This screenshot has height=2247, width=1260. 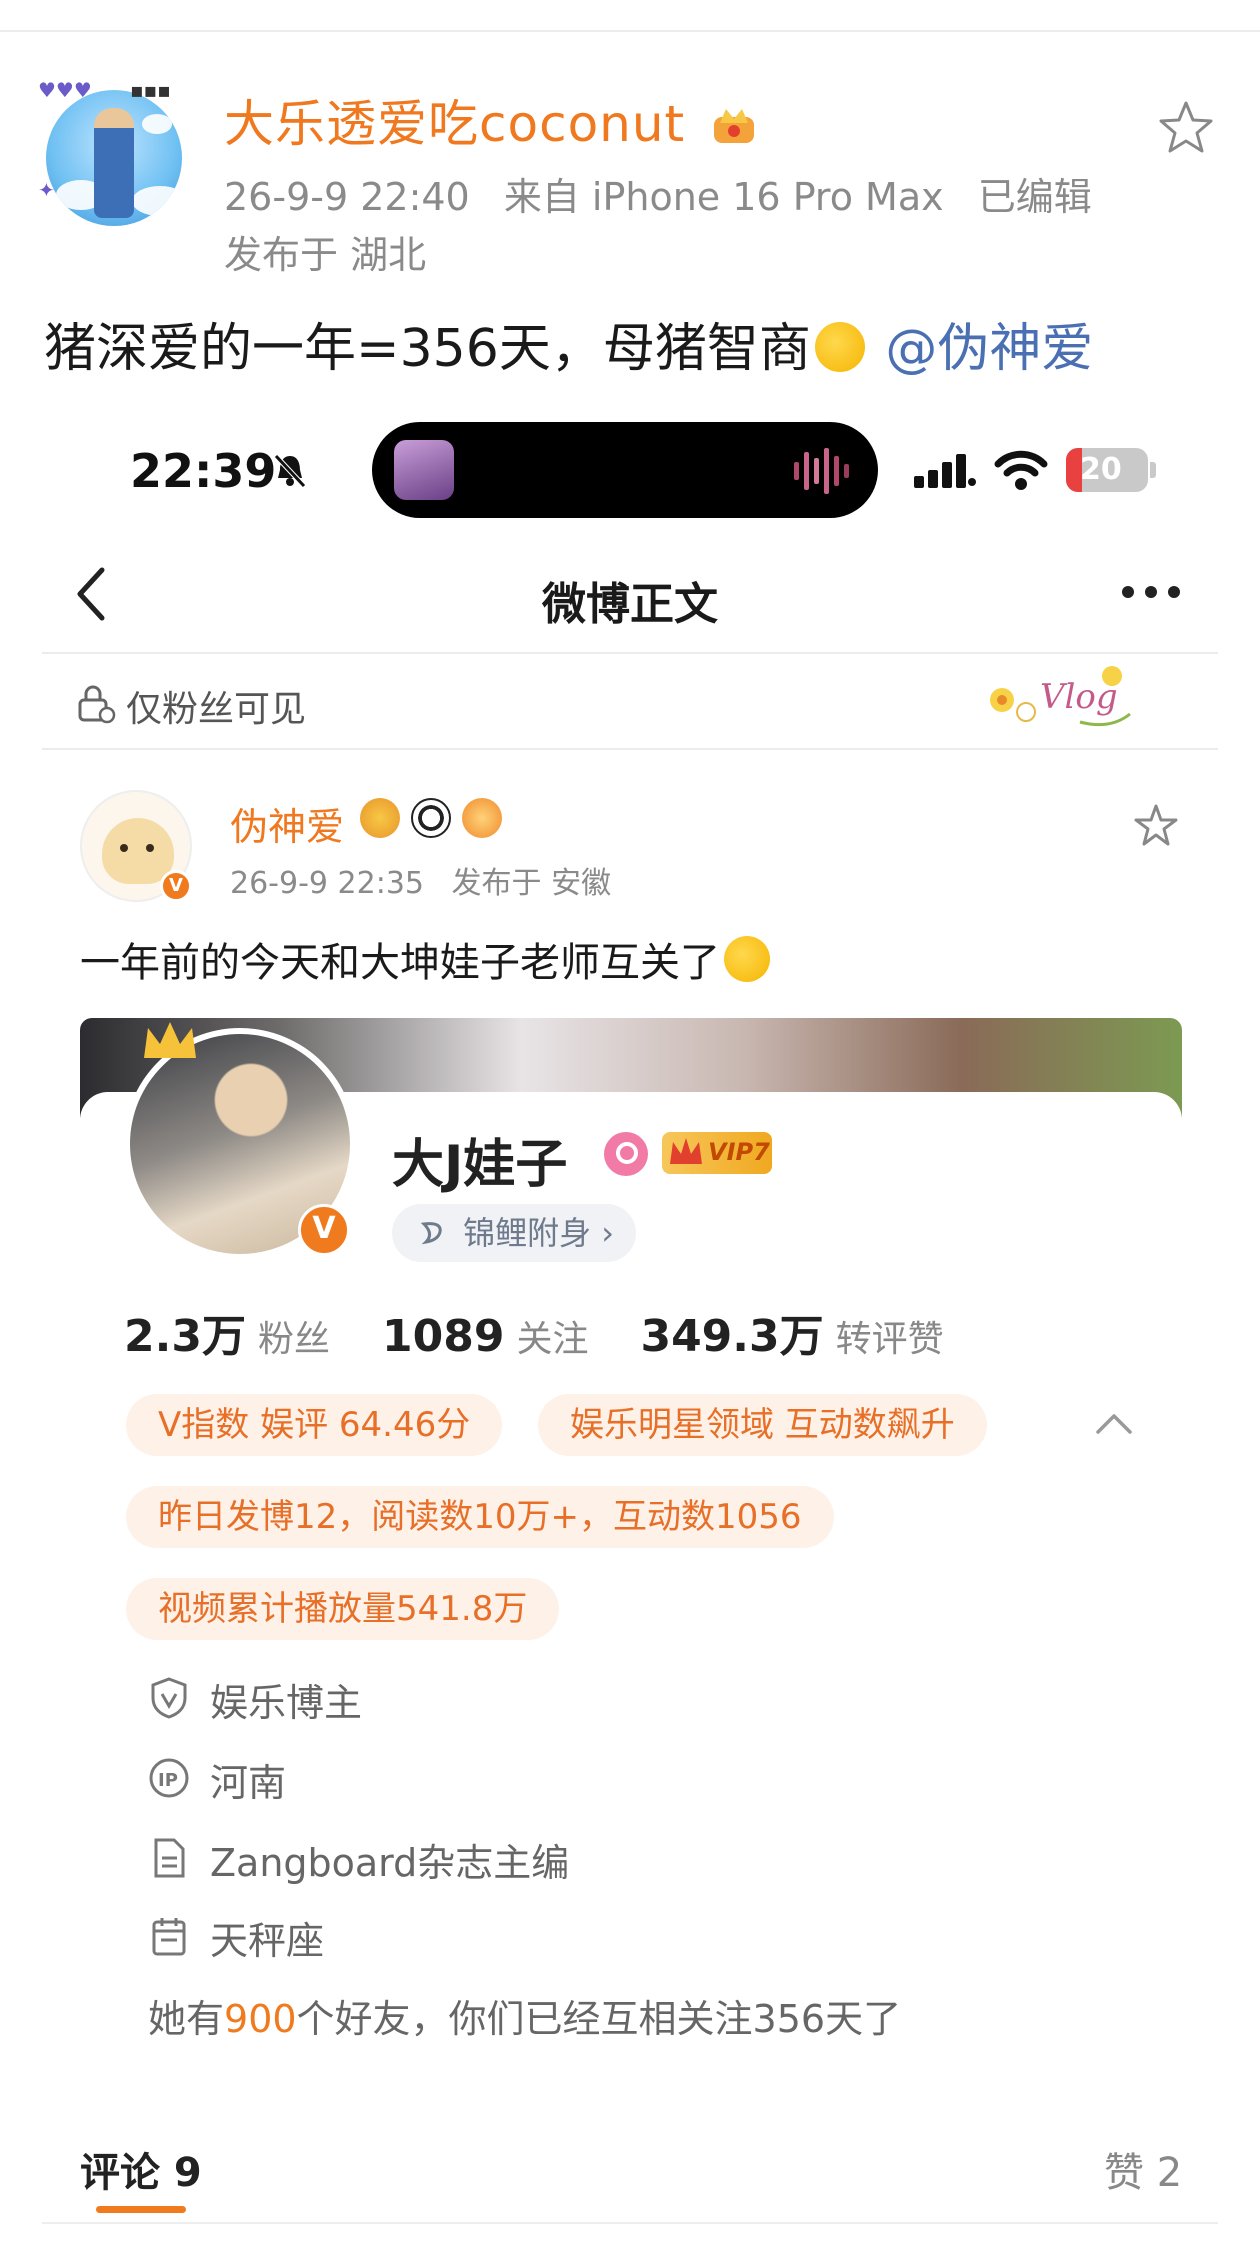 What do you see at coordinates (429, 880) in the screenshot?
I see `inner-post-meta: 26-9-9 22:35 发布于 安徽` at bounding box center [429, 880].